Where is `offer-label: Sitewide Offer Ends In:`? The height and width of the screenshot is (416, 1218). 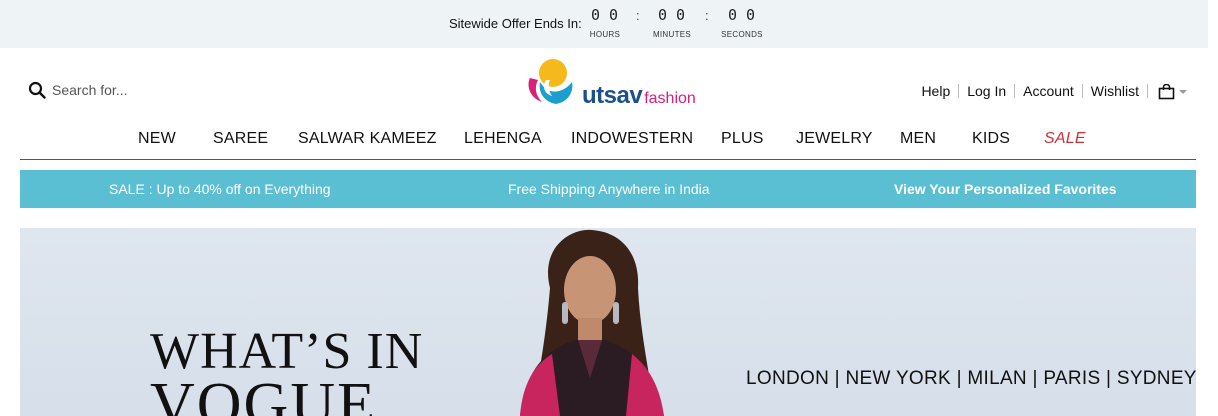 offer-label: Sitewide Offer Ends In: is located at coordinates (515, 23).